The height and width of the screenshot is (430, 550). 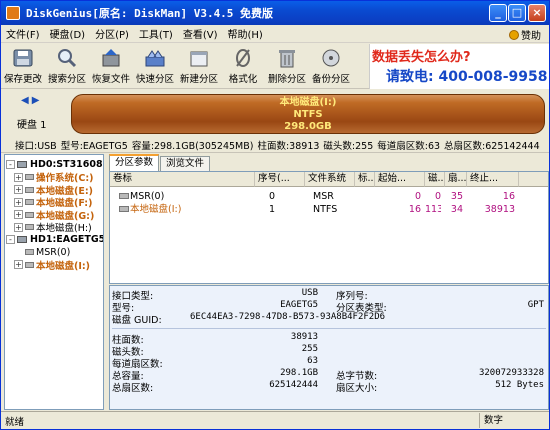 What do you see at coordinates (137, 320) in the screenshot?
I see `detail-guid-label: 磁盘 GUID:` at bounding box center [137, 320].